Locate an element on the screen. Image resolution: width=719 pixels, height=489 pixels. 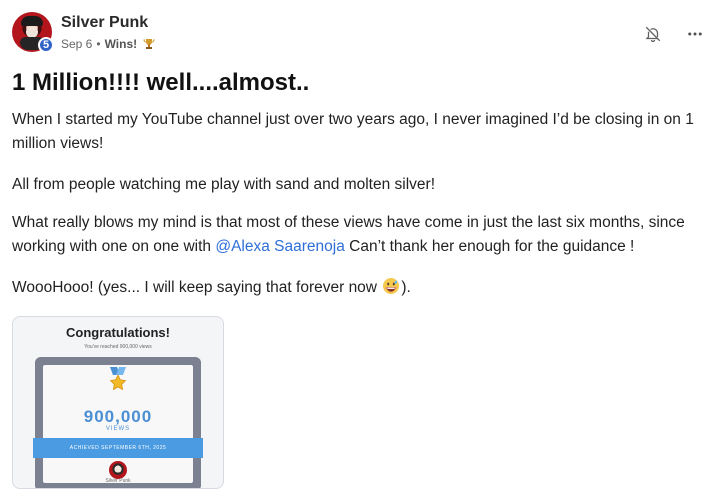
post-header: 5 Silver Punk Sep 6 • Wins! is located at coordinates (359, 34).